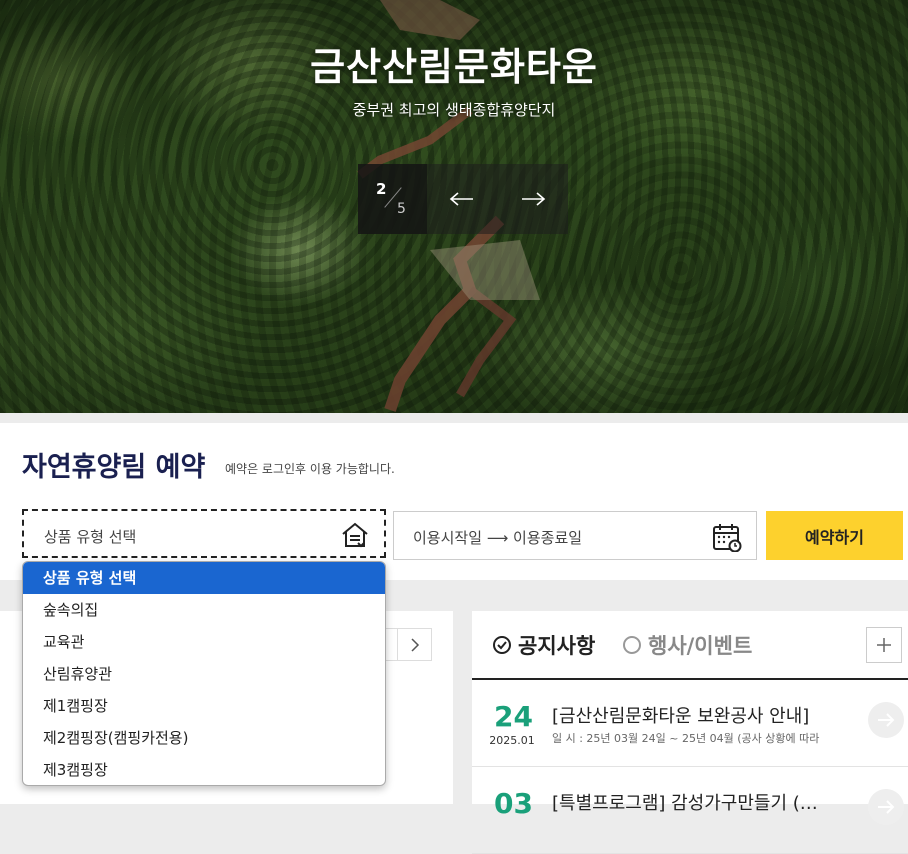 This screenshot has width=908, height=854. I want to click on tab-notices: 공지사항, so click(543, 645).